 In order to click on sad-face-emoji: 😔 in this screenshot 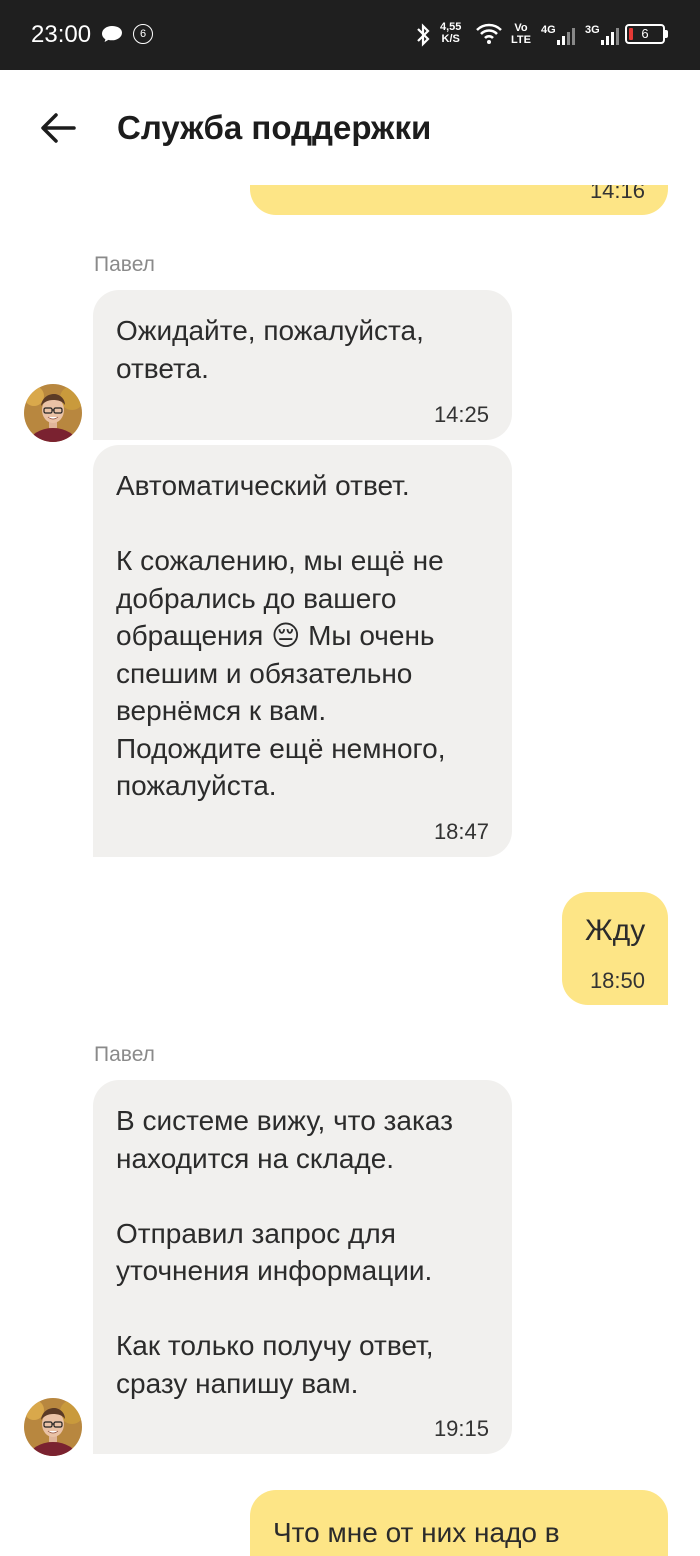, I will do `click(286, 635)`.